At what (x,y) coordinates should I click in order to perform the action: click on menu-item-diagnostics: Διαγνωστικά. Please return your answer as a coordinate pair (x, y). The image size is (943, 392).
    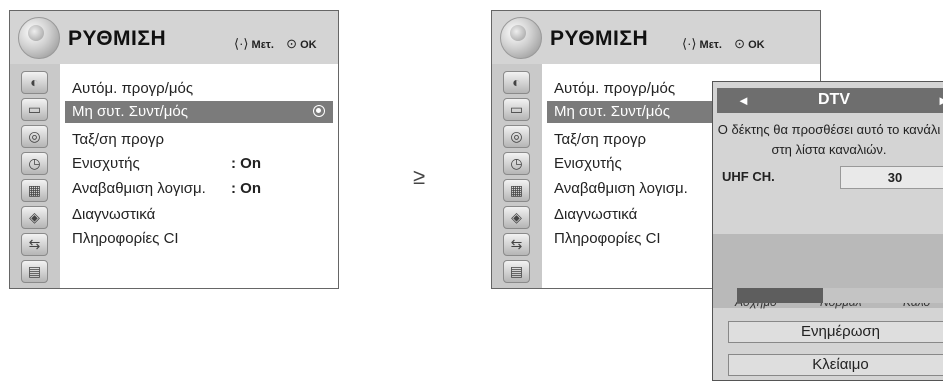
    Looking at the image, I should click on (199, 215).